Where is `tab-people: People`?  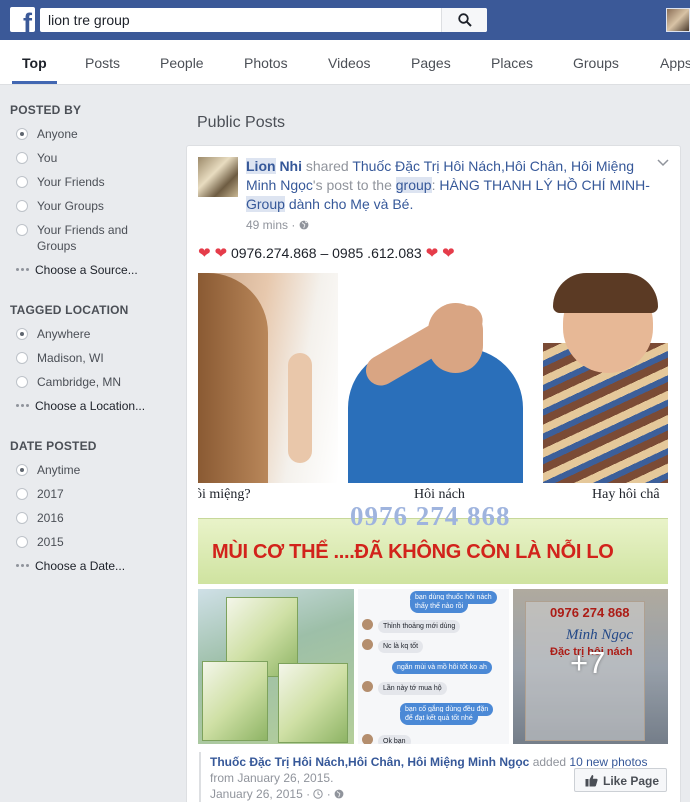 tab-people: People is located at coordinates (182, 63).